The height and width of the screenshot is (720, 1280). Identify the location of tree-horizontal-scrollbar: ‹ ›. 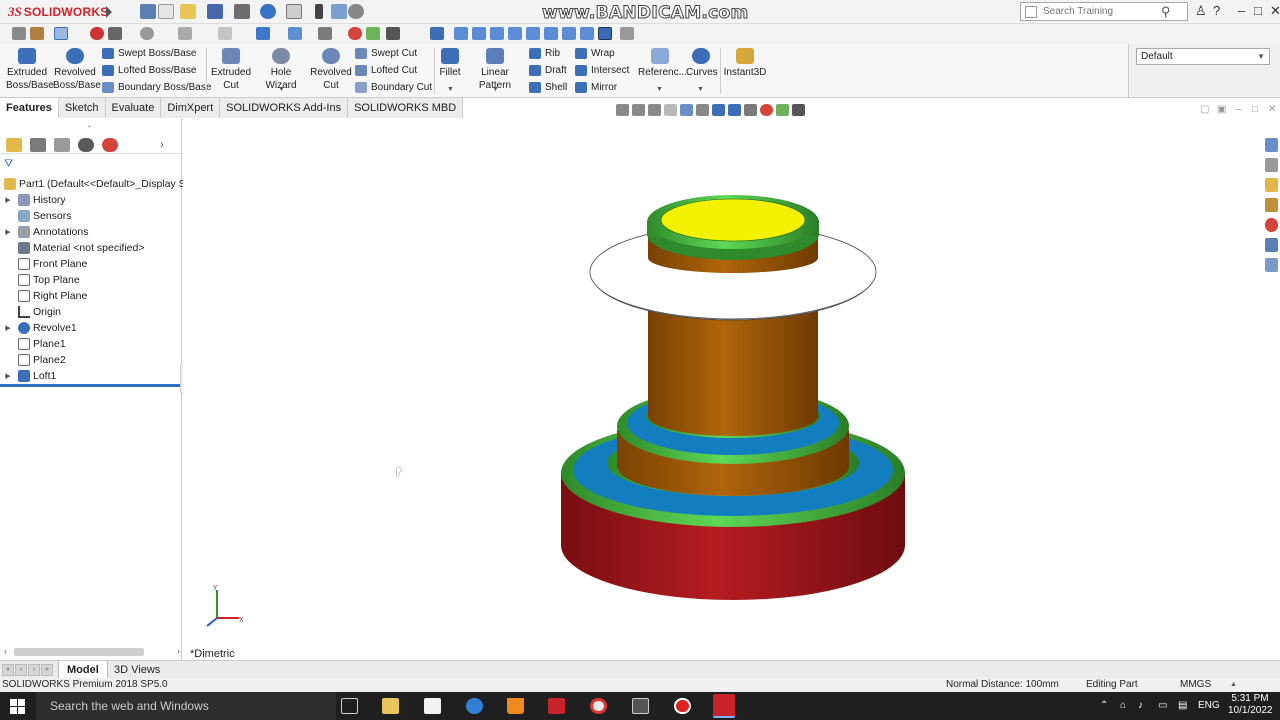
(92, 652).